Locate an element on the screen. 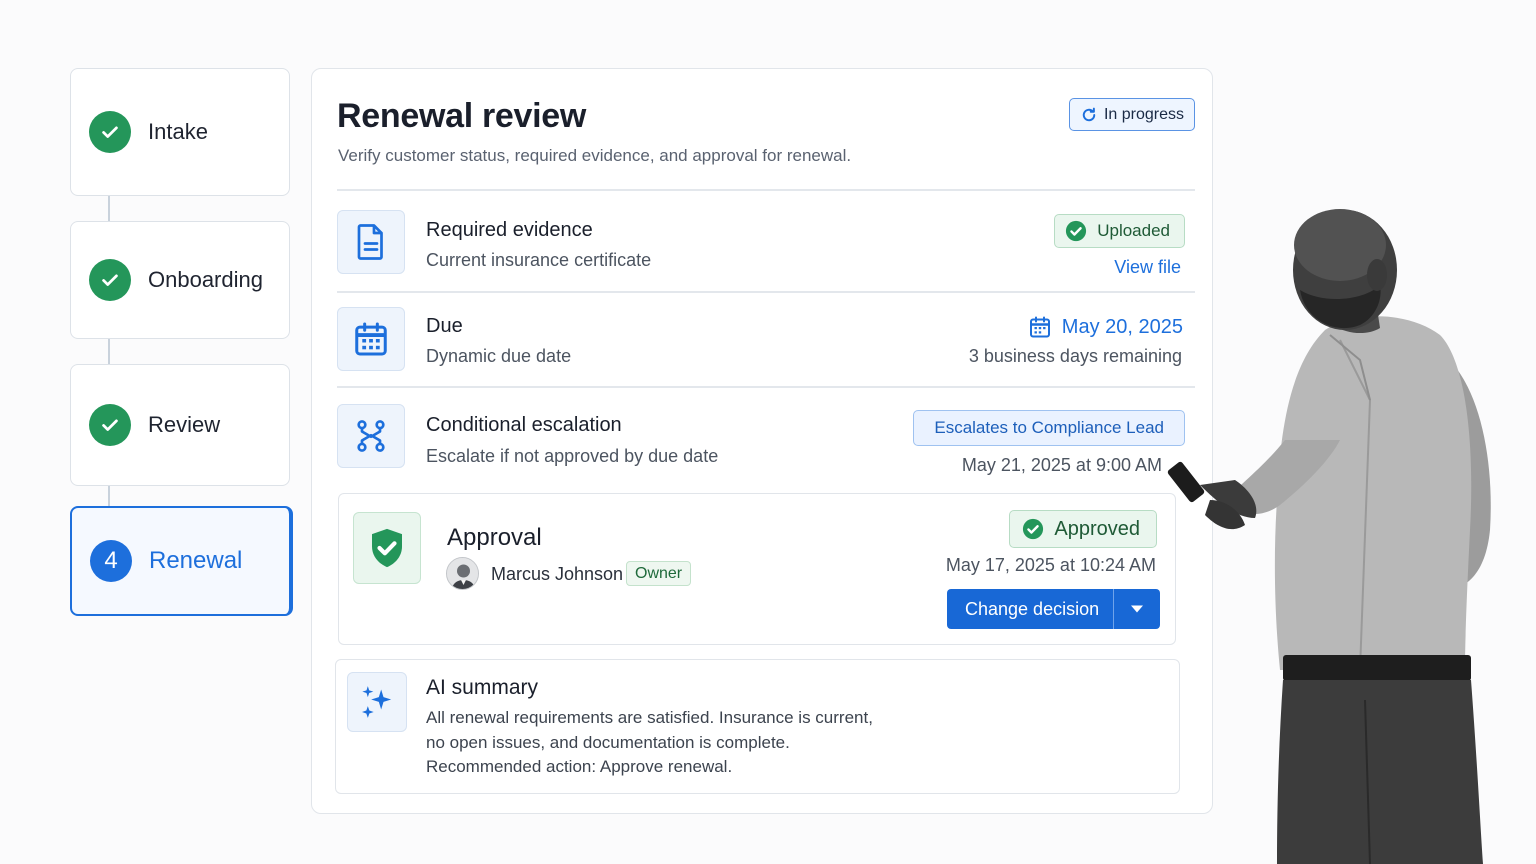 The height and width of the screenshot is (864, 1536). escalation-target-badge: Escalates to Compliance Lead is located at coordinates (1049, 428).